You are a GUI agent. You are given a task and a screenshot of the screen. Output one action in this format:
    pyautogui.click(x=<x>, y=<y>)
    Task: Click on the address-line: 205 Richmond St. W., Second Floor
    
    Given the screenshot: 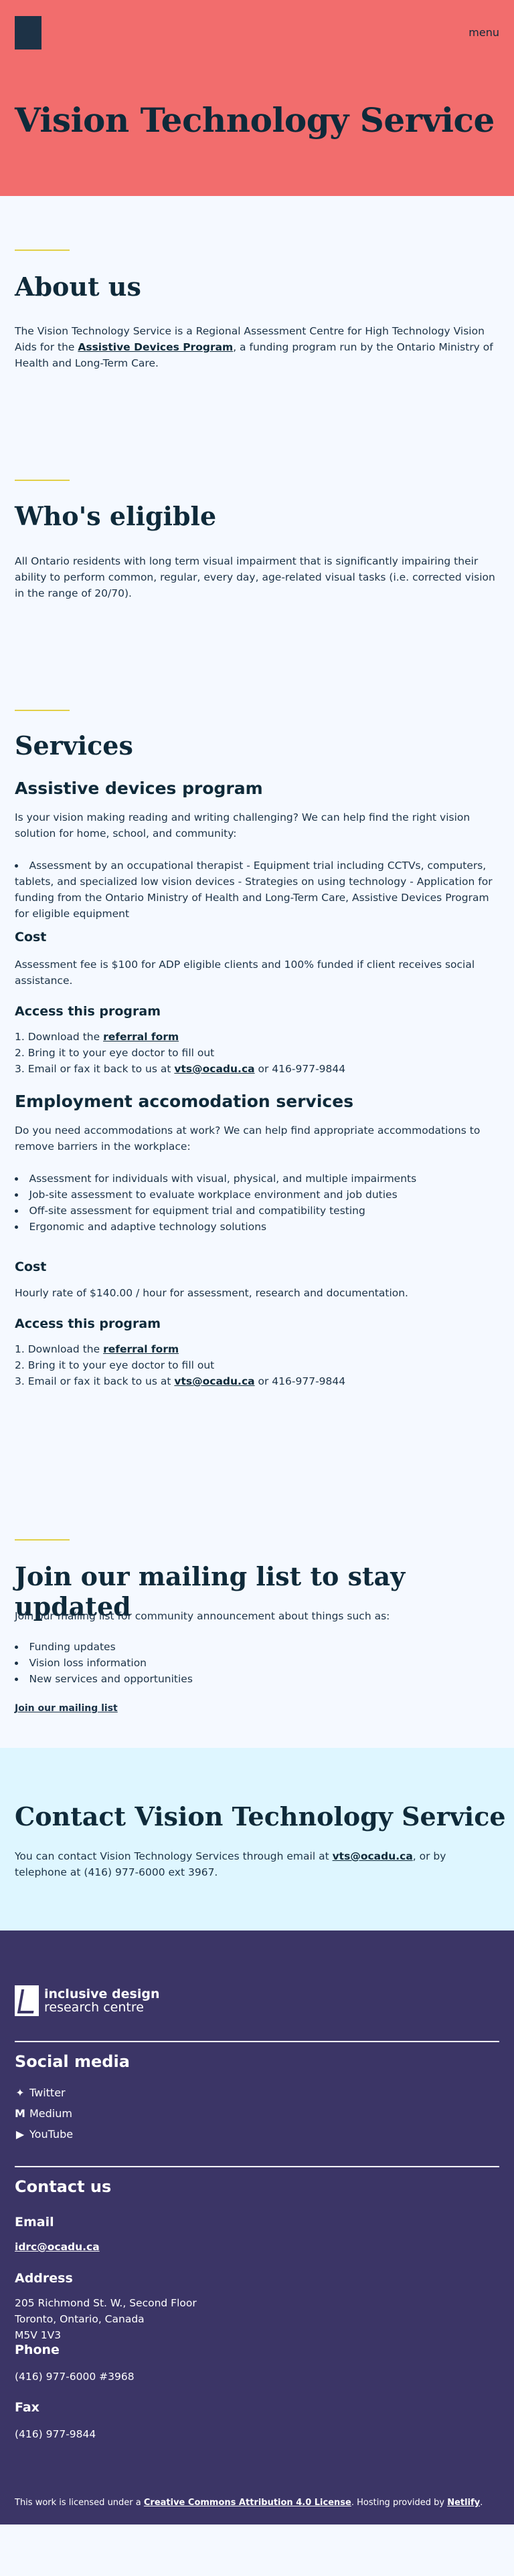 What is the action you would take?
    pyautogui.click(x=106, y=2303)
    